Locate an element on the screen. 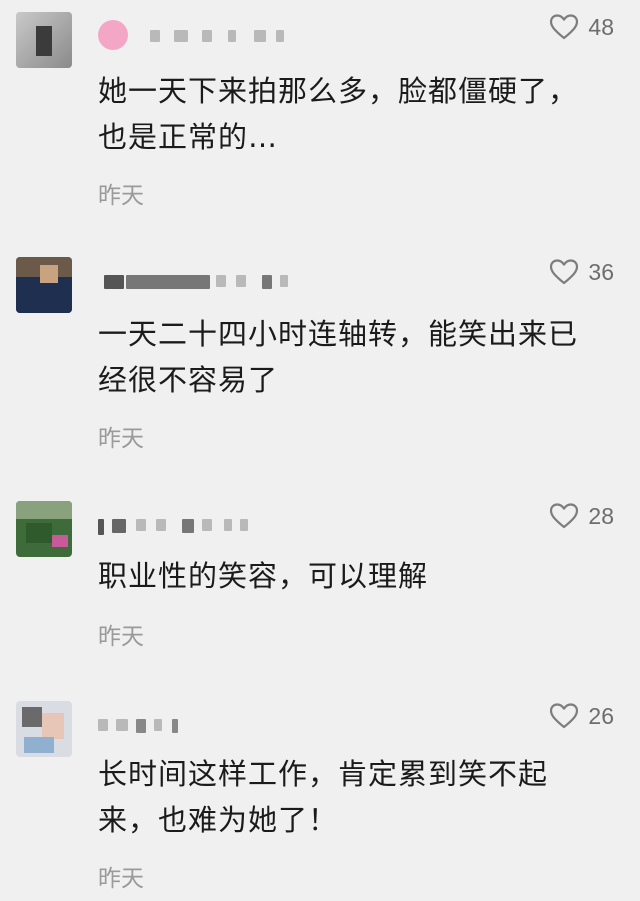 The image size is (640, 901). comment-text: 职业性的笑容，可以理解 is located at coordinates (263, 576).